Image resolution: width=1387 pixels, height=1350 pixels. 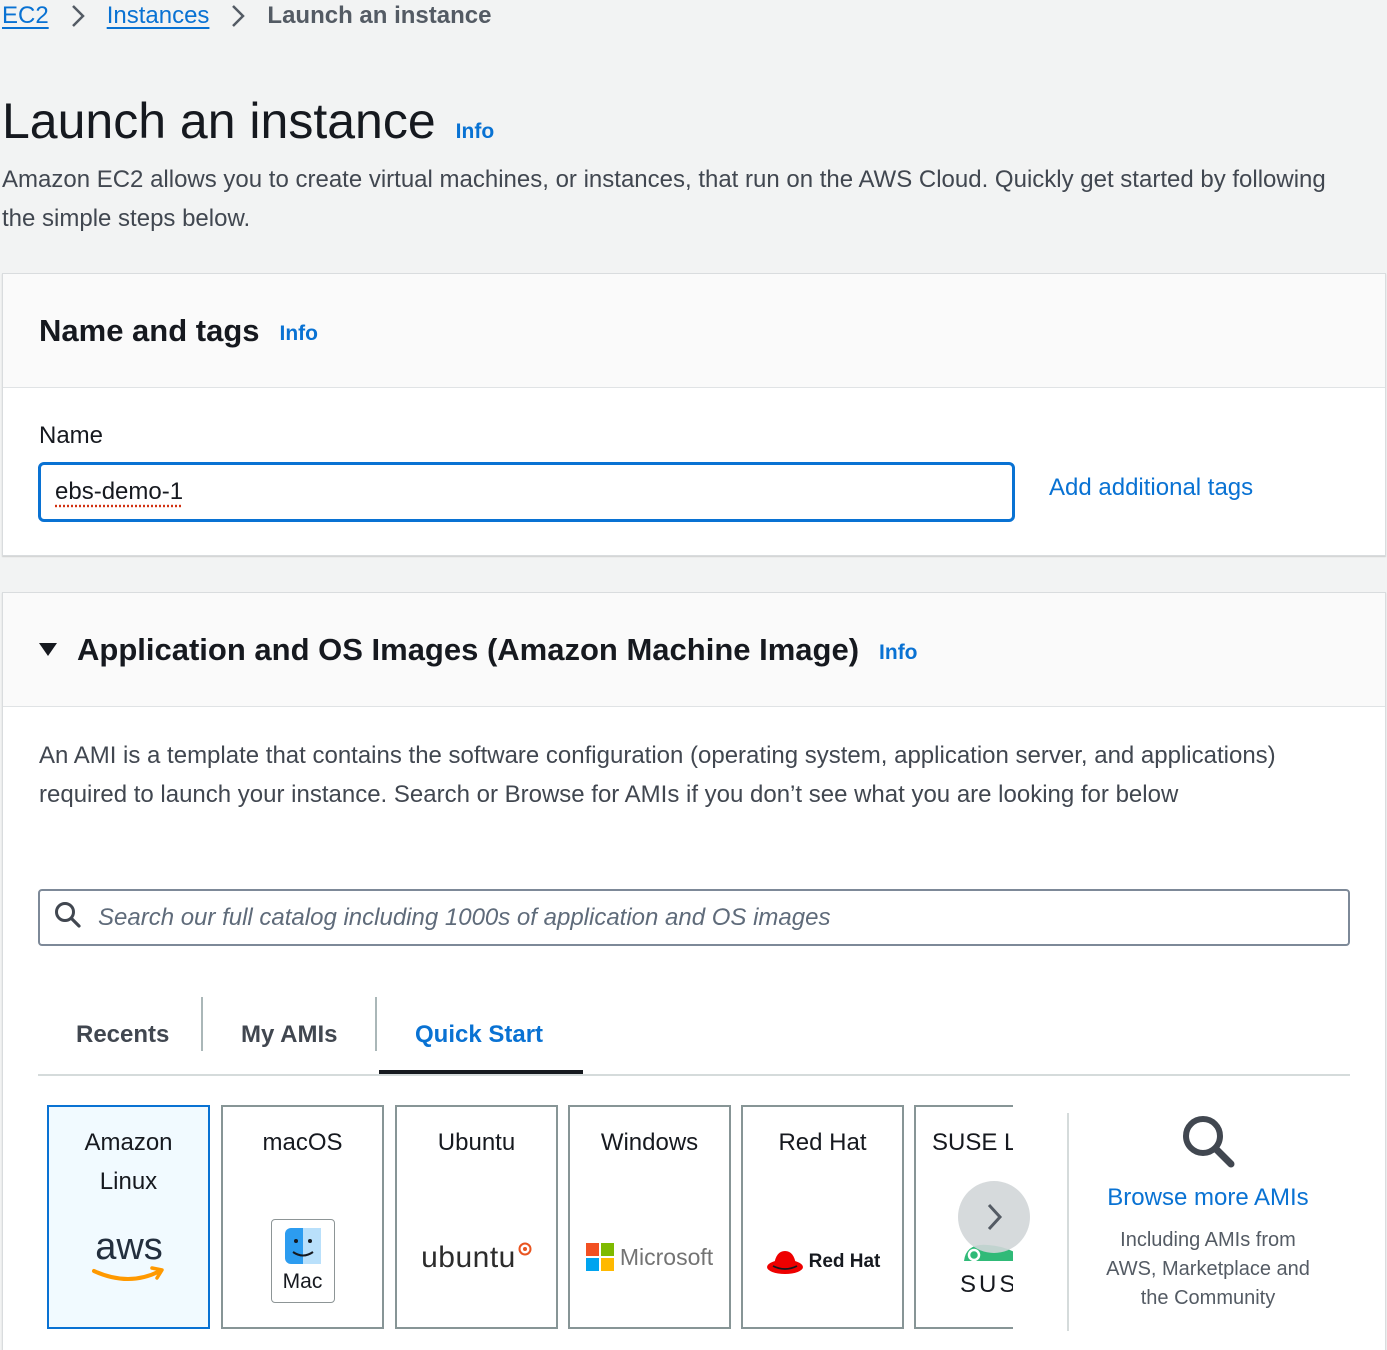 What do you see at coordinates (666, 1256) in the screenshot?
I see `microsoft-logo-text: Microsoft` at bounding box center [666, 1256].